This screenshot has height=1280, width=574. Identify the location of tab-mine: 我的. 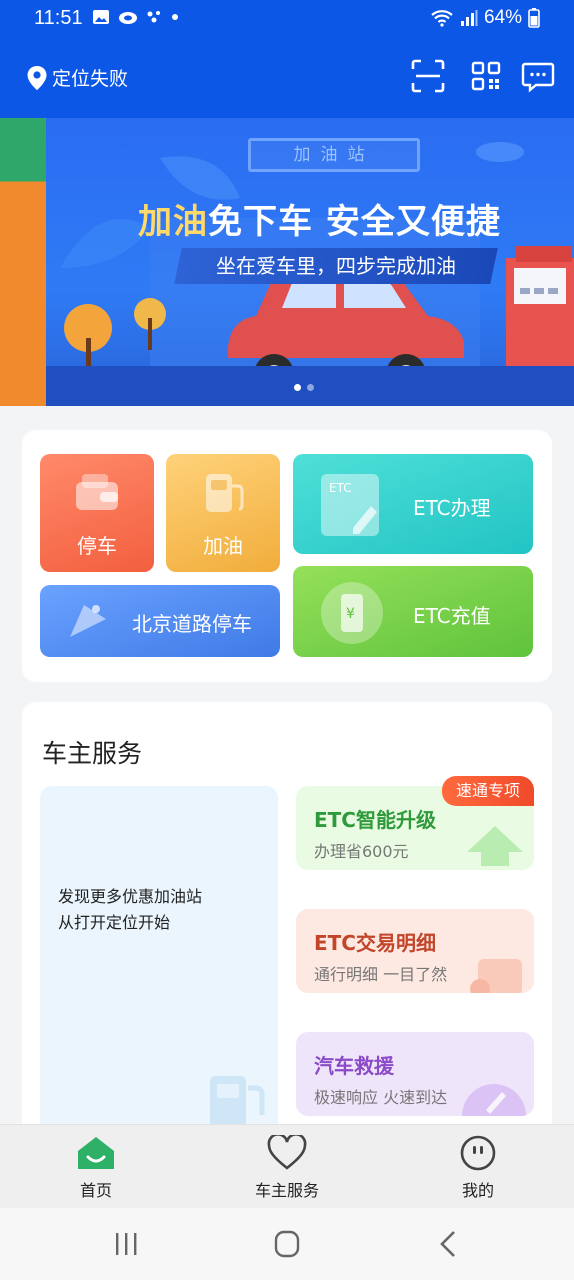
(478, 1168).